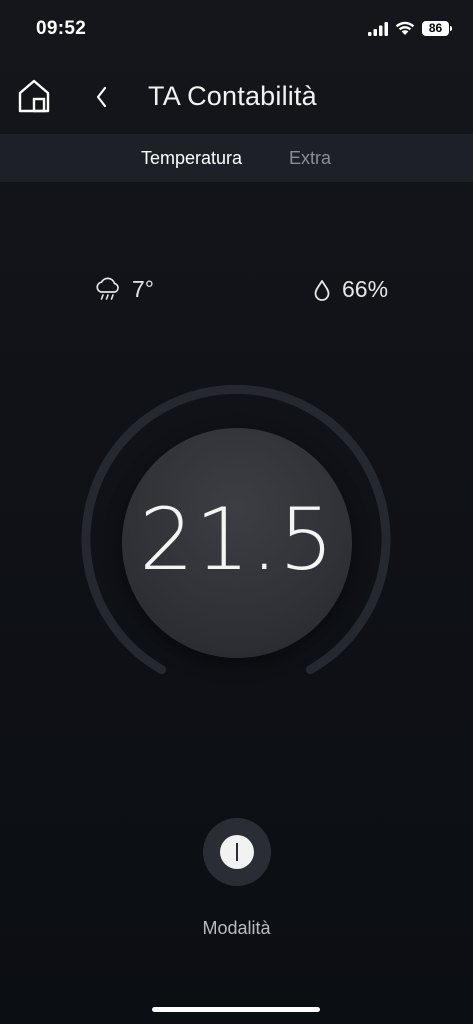  I want to click on page-title: TA Contabilità, so click(232, 96).